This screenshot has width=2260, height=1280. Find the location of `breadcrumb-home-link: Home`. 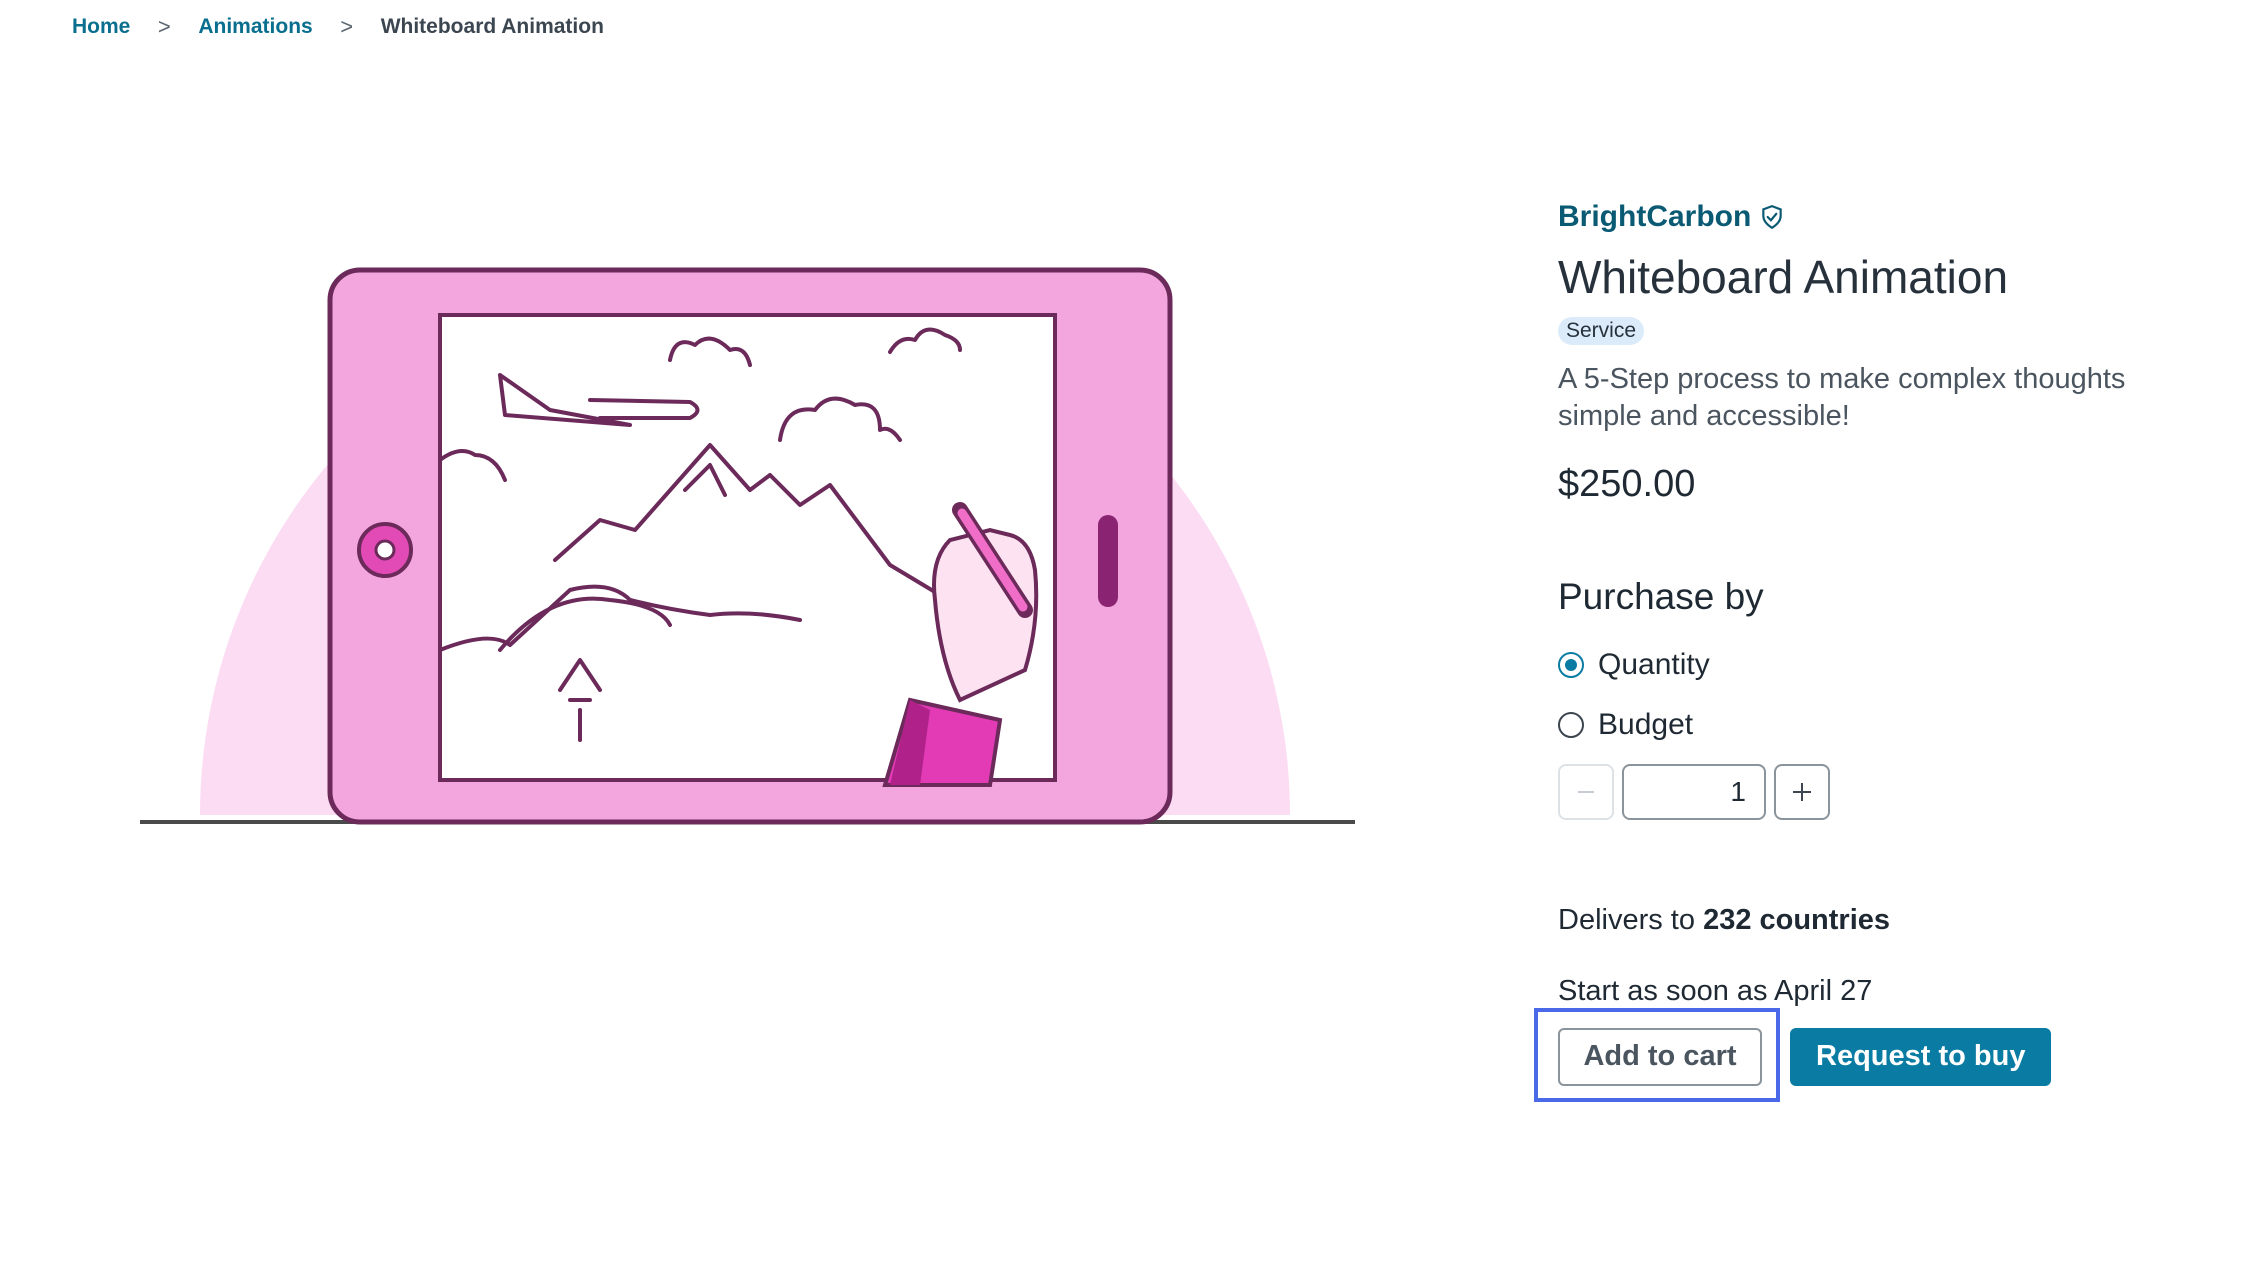

breadcrumb-home-link: Home is located at coordinates (101, 27).